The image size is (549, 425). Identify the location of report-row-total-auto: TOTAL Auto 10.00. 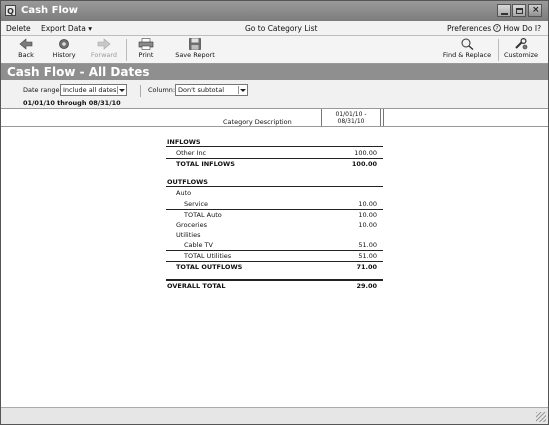
(274, 214).